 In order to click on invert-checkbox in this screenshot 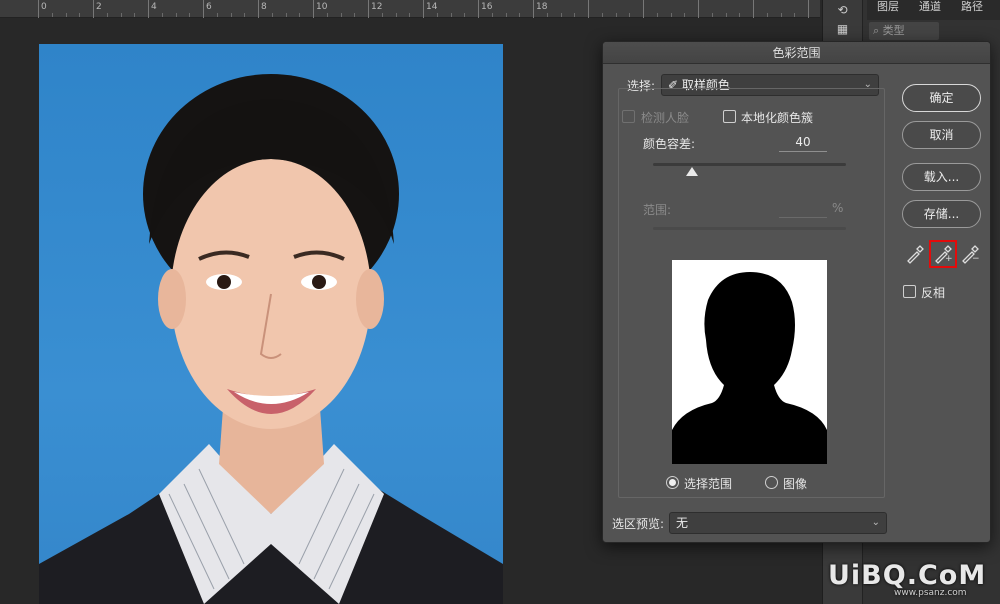, I will do `click(909, 291)`.